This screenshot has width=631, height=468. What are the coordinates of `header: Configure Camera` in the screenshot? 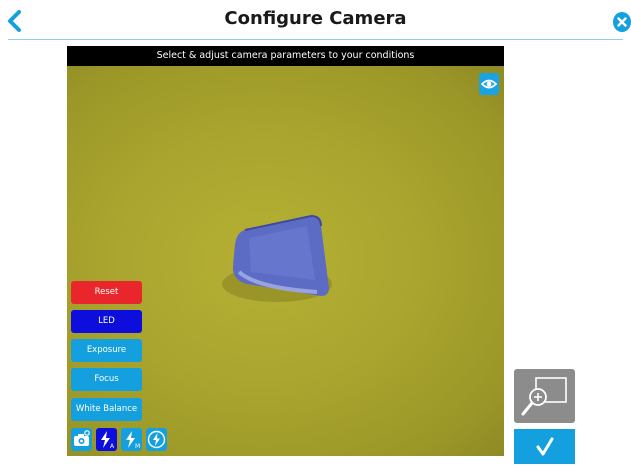 It's located at (315, 20).